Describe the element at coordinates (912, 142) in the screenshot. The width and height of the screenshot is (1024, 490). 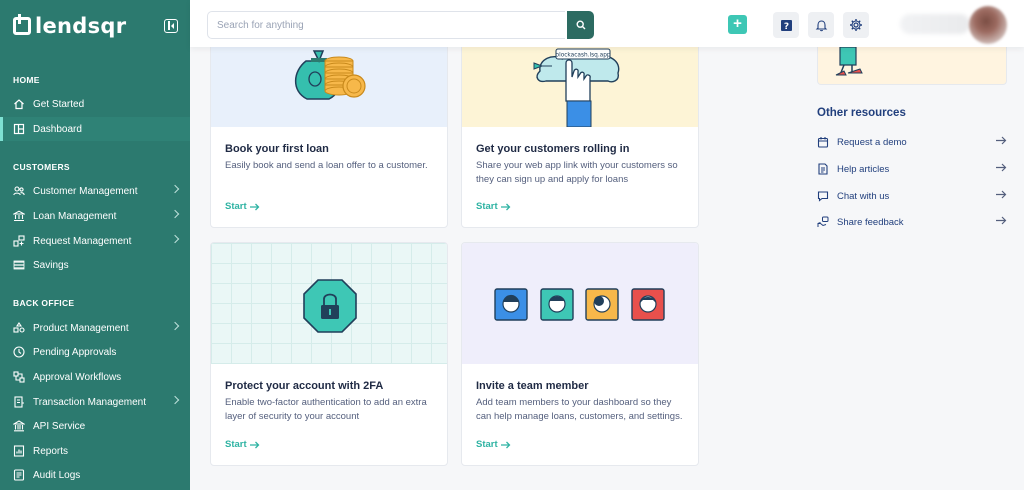
I see `resource-request-demo: Request a demo` at that location.